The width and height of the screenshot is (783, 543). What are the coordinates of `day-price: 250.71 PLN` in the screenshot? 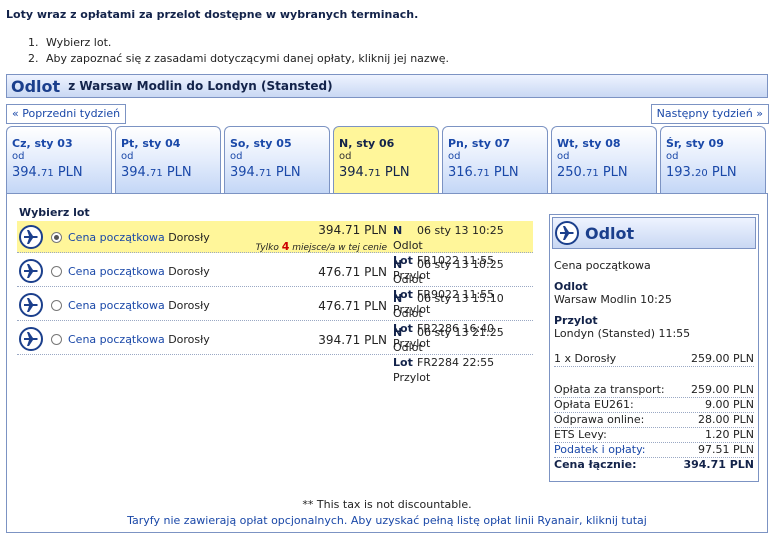 It's located at (592, 172).